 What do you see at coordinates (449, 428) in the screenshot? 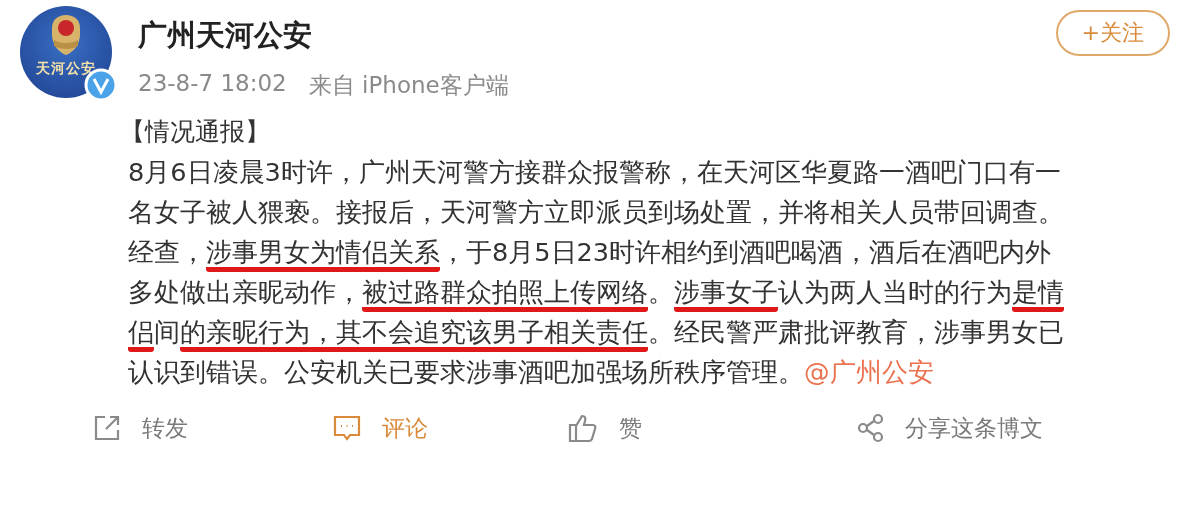
I see `comment-button: 评论` at bounding box center [449, 428].